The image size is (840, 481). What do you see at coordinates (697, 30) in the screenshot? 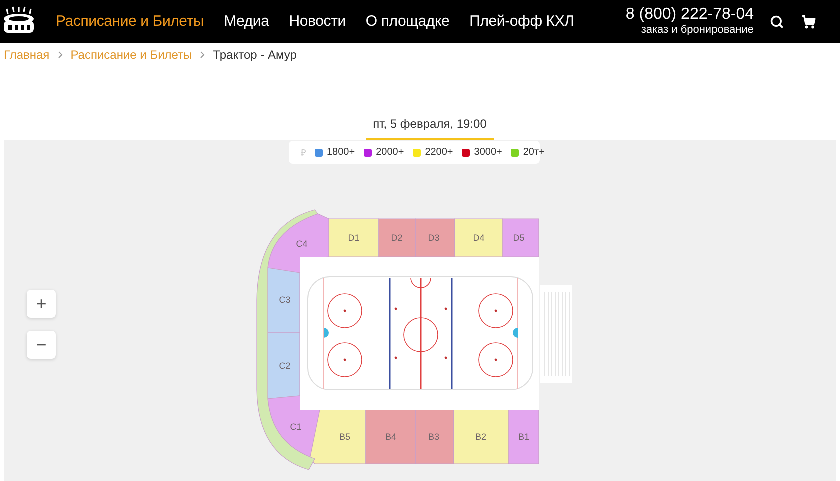
I see `phone-caption: заказ и бронирование` at bounding box center [697, 30].